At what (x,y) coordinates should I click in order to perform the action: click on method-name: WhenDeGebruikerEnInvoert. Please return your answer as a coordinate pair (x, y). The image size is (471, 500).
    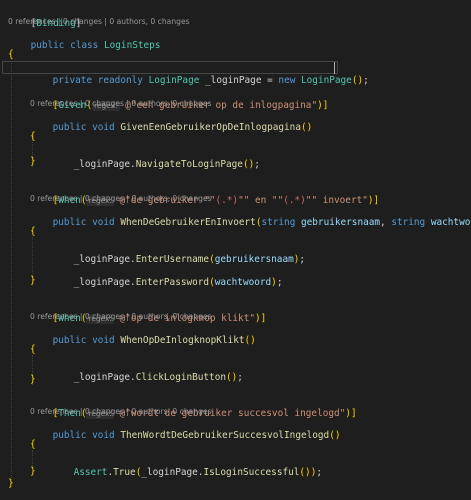
    Looking at the image, I should click on (188, 222).